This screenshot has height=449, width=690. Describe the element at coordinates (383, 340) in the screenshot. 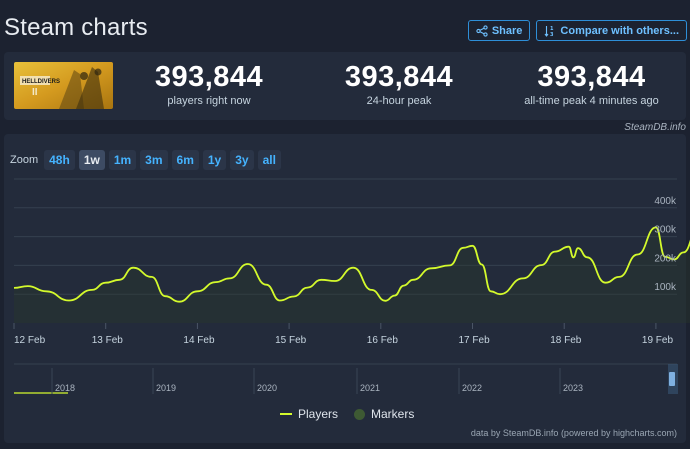

I see `x-tick-label: 16 Feb` at that location.